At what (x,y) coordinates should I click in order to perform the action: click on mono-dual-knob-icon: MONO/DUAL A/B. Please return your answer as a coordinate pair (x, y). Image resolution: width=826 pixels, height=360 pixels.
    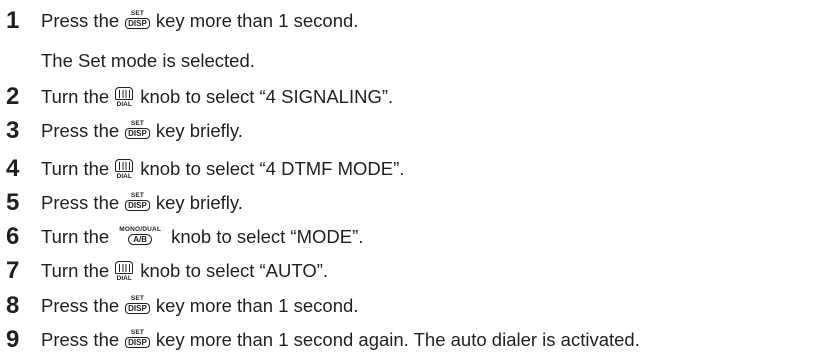
    Looking at the image, I should click on (140, 235).